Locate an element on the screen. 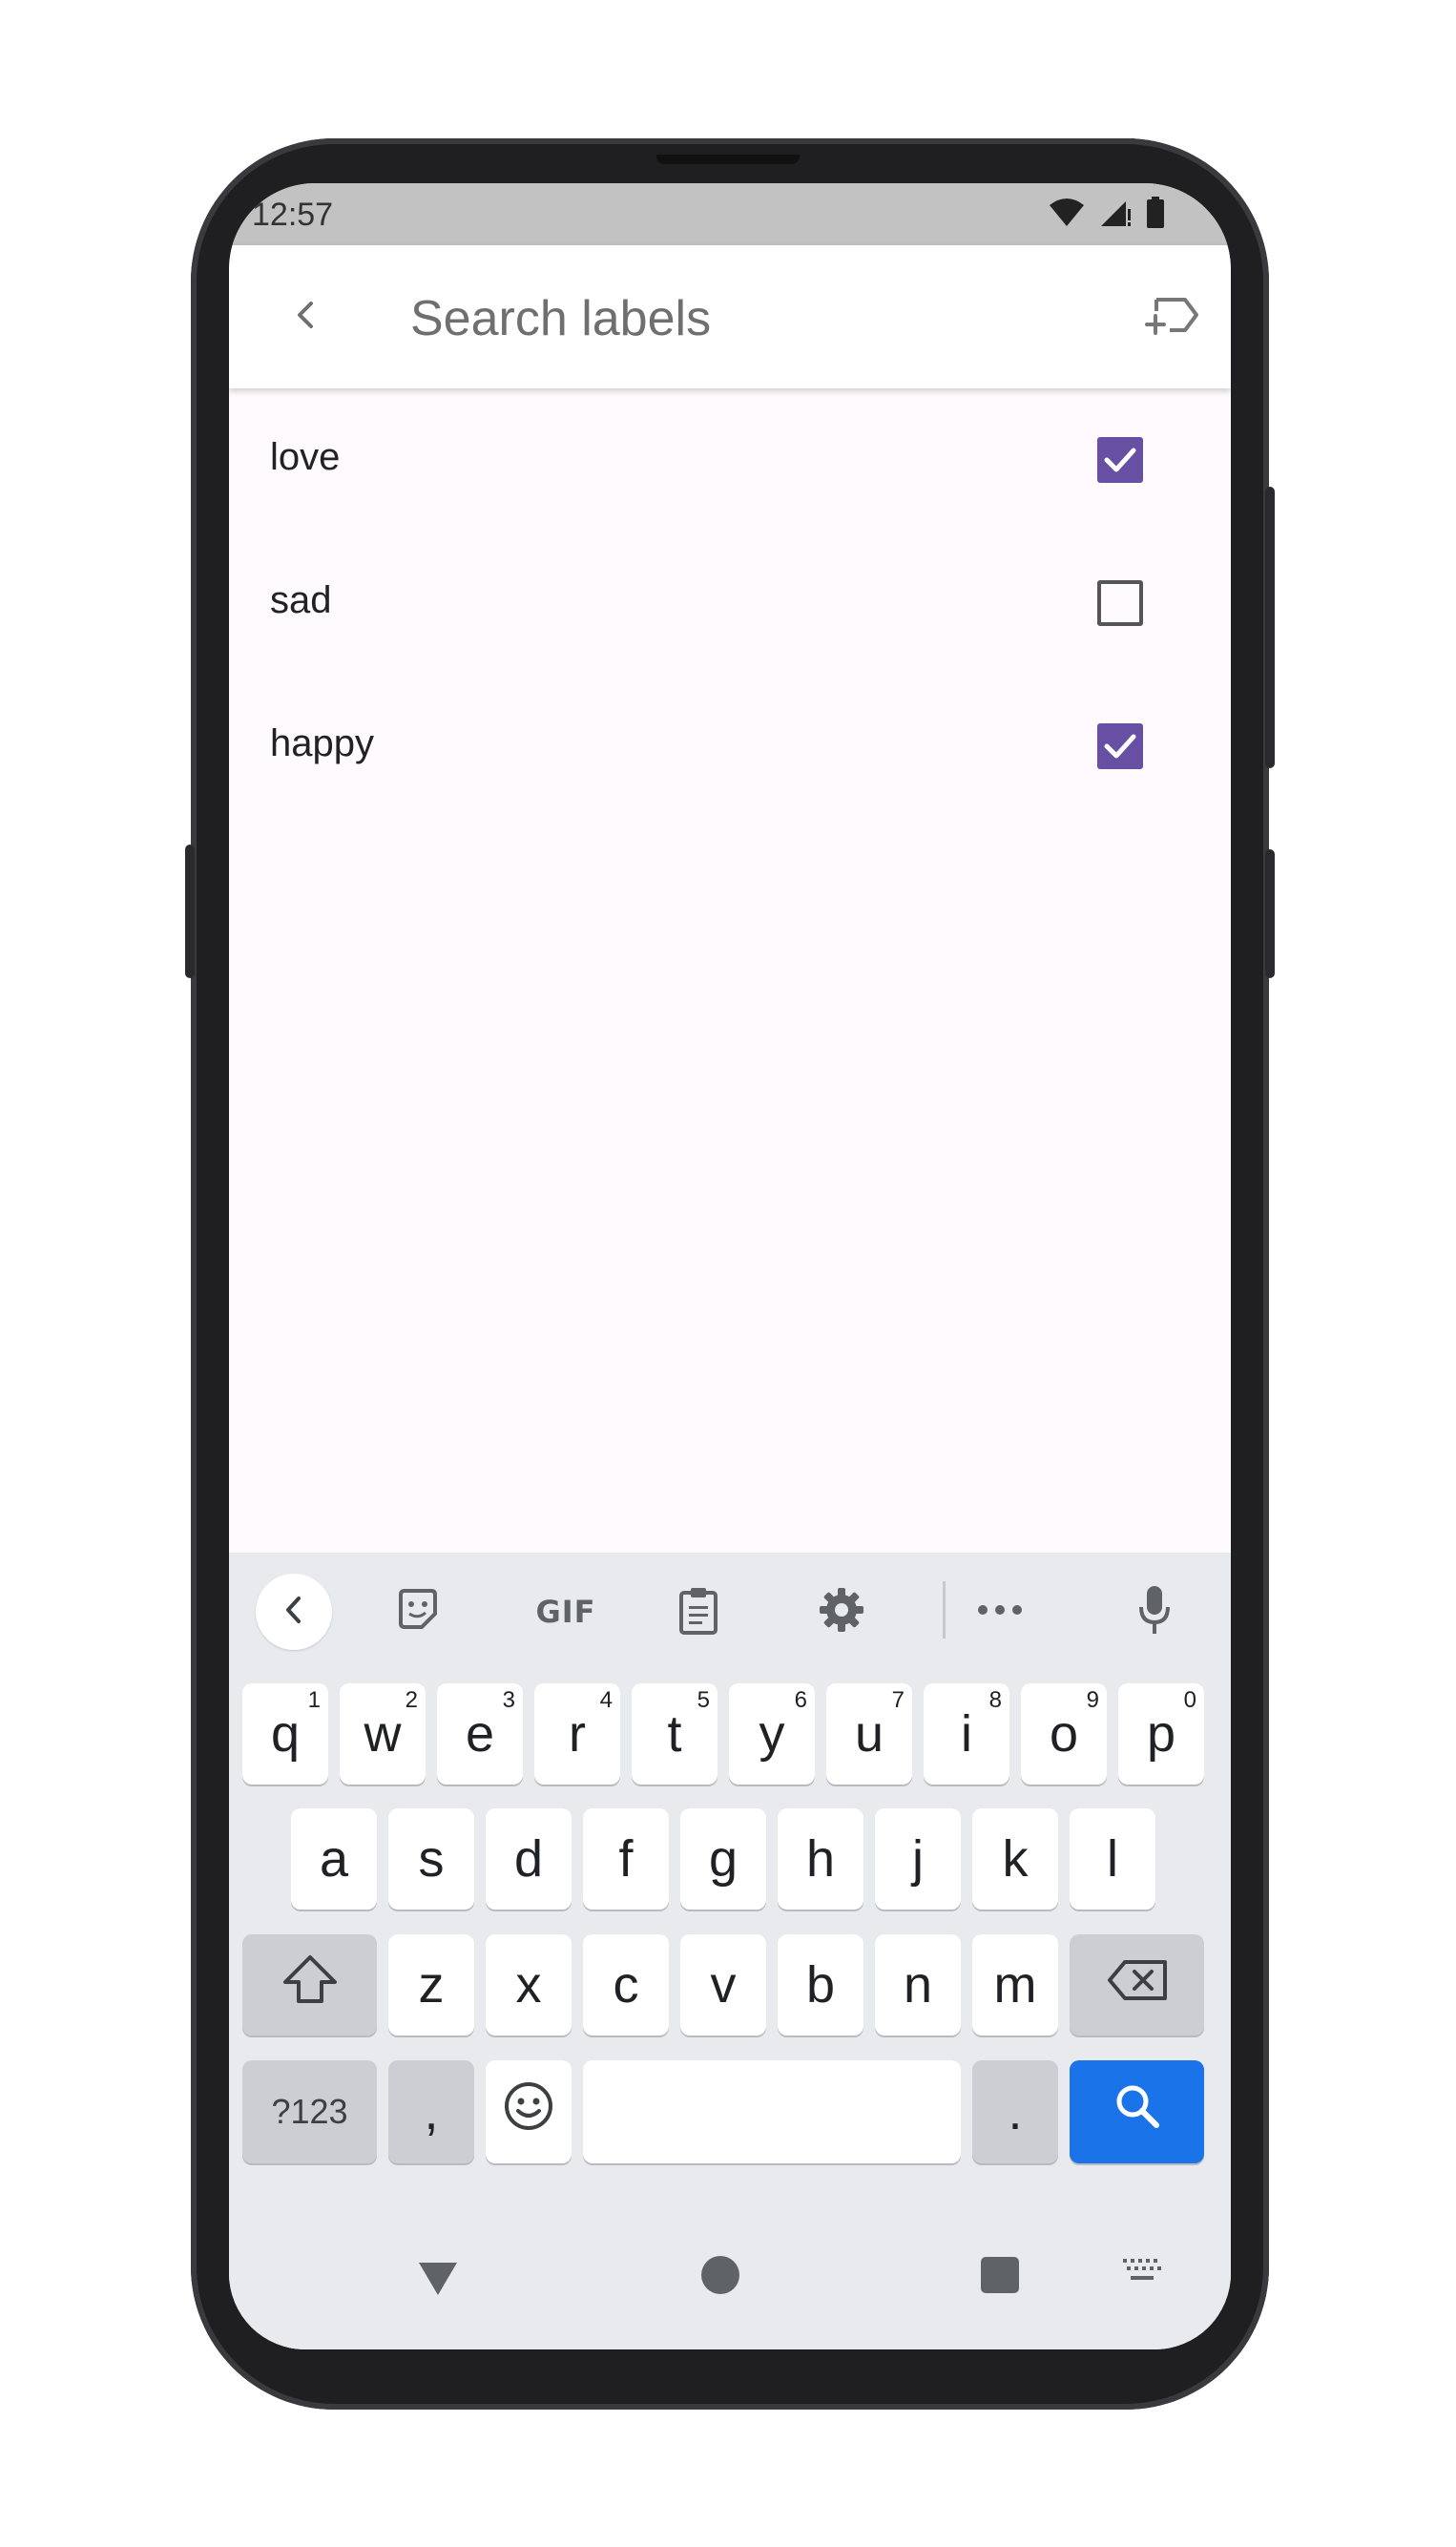 Image resolution: width=1456 pixels, height=2547 pixels. key-j: j is located at coordinates (918, 1859).